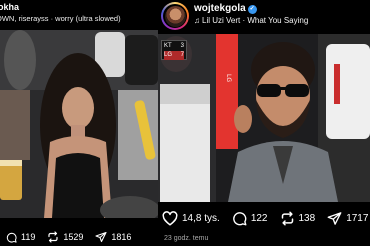 This screenshot has height=246, width=370. I want to click on right-comment-button: 122, so click(250, 218).